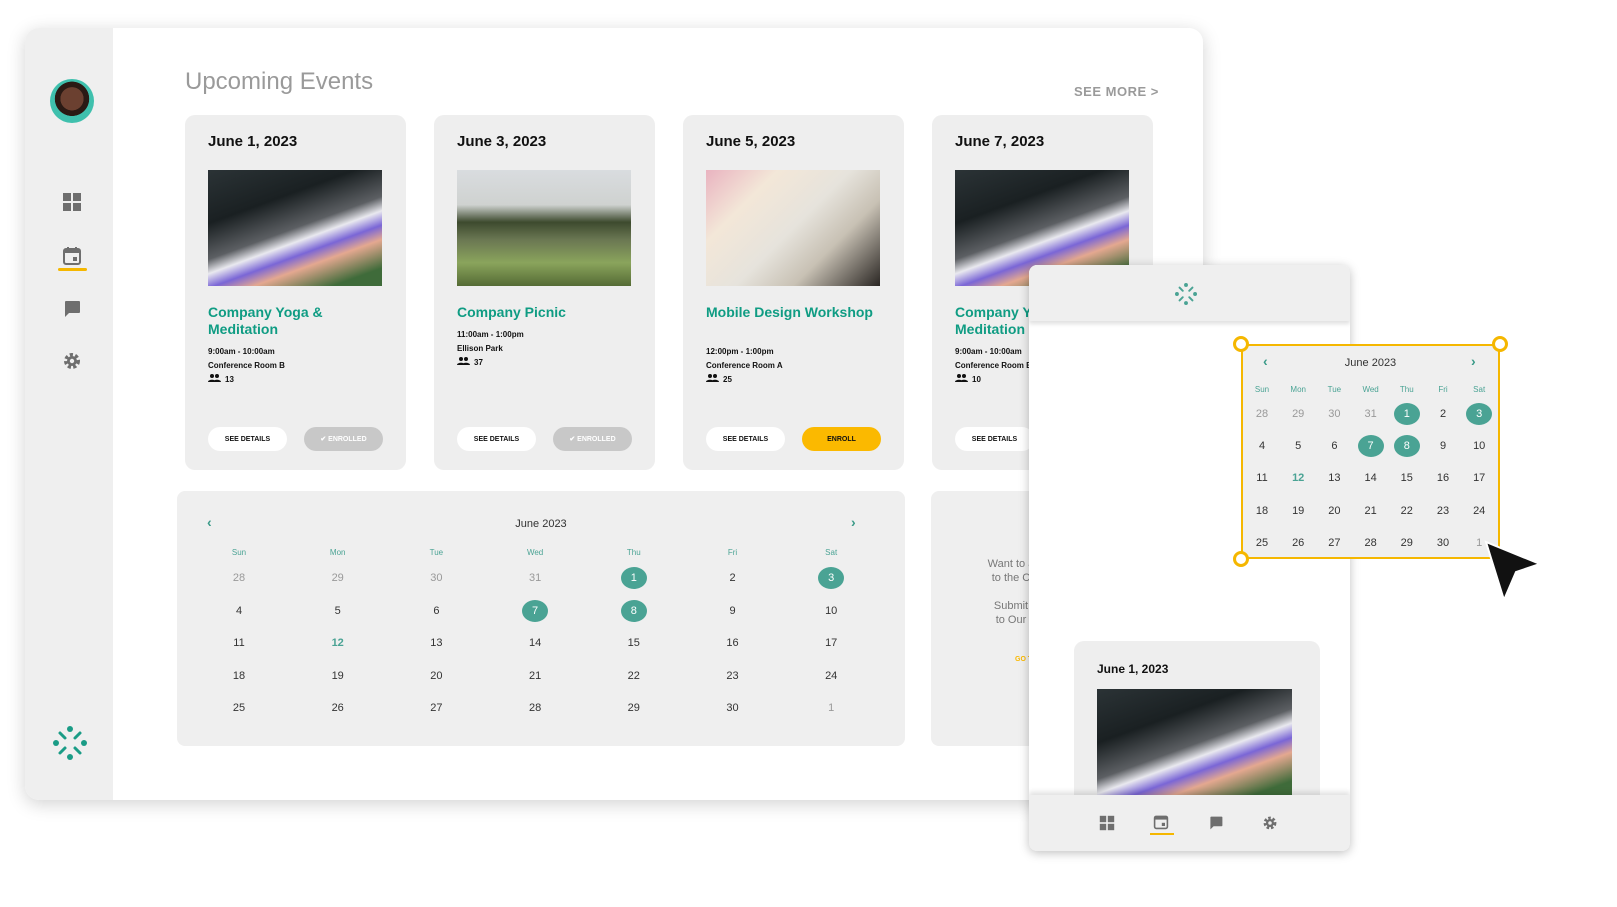 This screenshot has width=1617, height=907. What do you see at coordinates (1116, 91) in the screenshot?
I see `see-more-link: SEE MORE >` at bounding box center [1116, 91].